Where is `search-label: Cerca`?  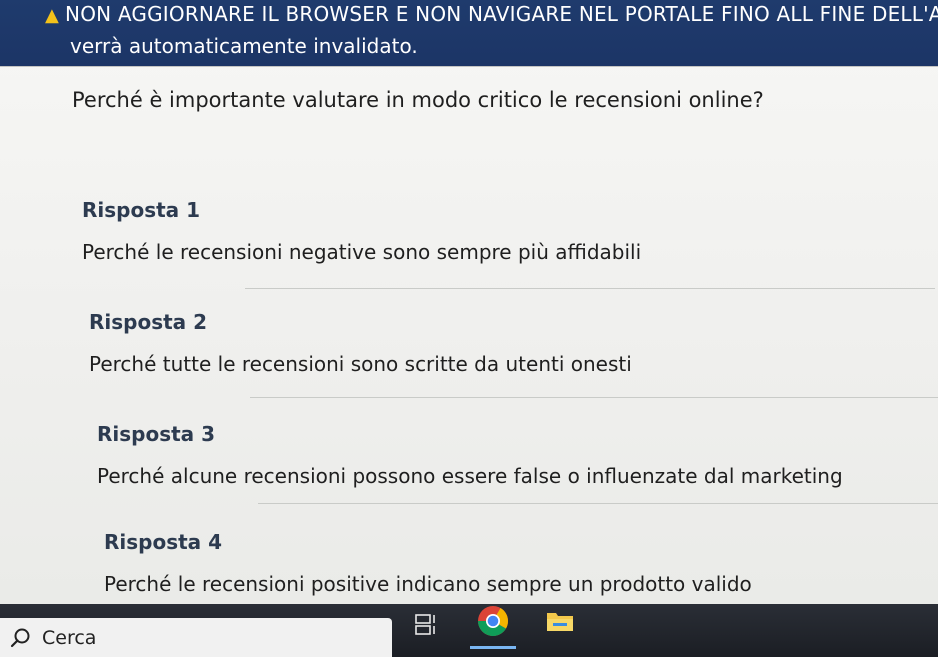 search-label: Cerca is located at coordinates (69, 637).